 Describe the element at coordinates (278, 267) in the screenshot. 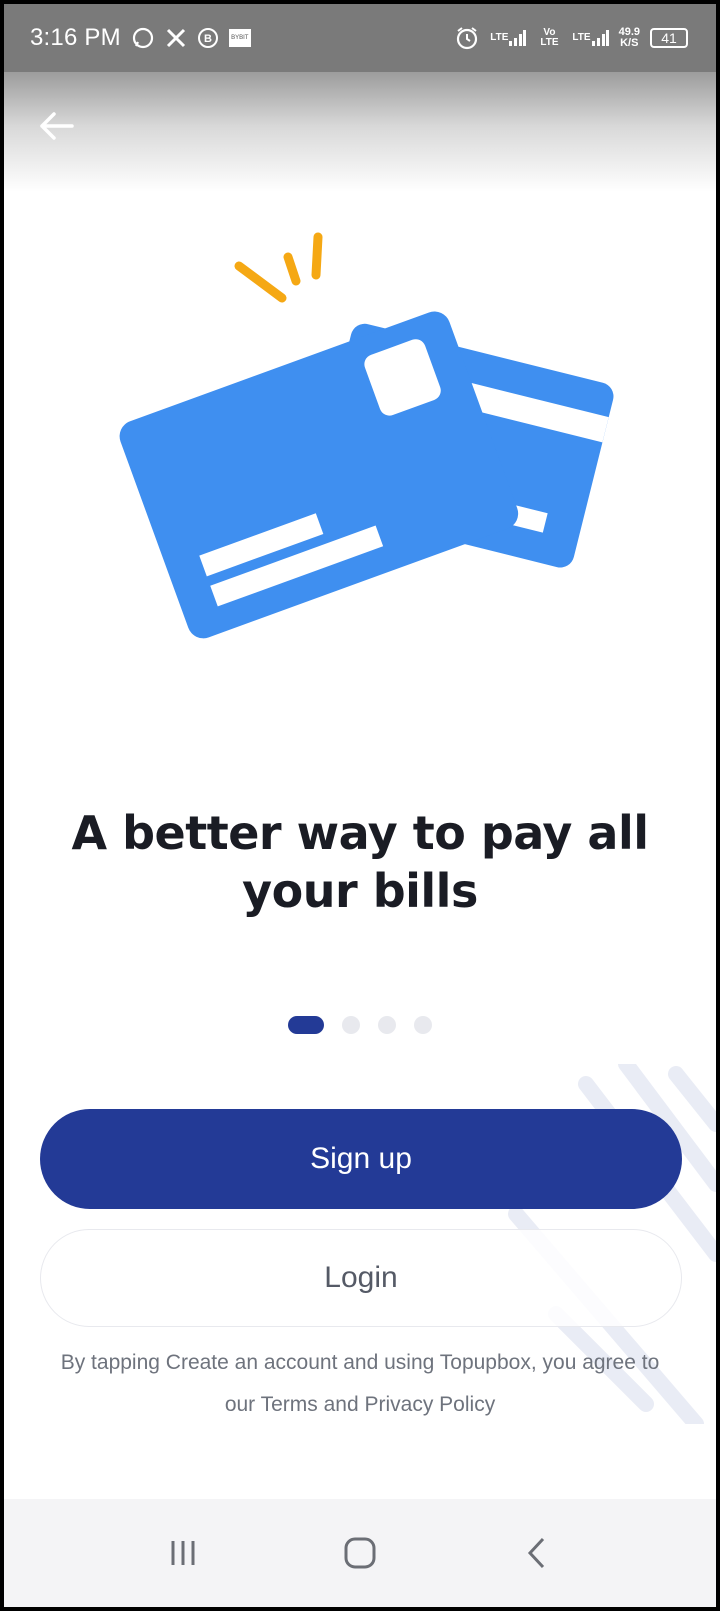

I see `sparkle-lines` at that location.